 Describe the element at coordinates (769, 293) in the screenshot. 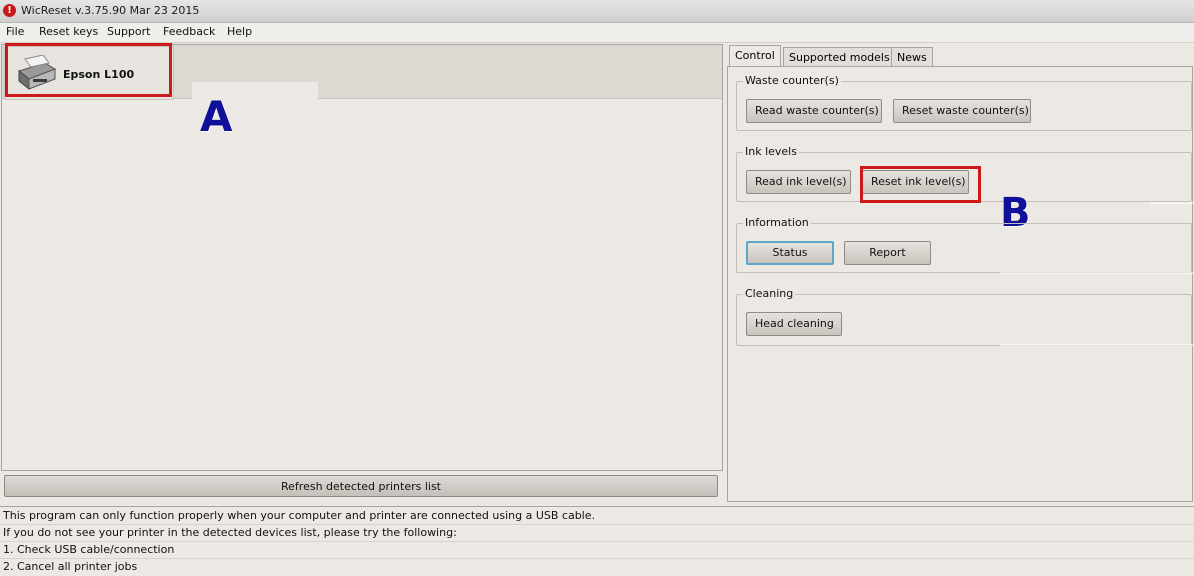

I see `cleaning-legend: Cleaning` at that location.